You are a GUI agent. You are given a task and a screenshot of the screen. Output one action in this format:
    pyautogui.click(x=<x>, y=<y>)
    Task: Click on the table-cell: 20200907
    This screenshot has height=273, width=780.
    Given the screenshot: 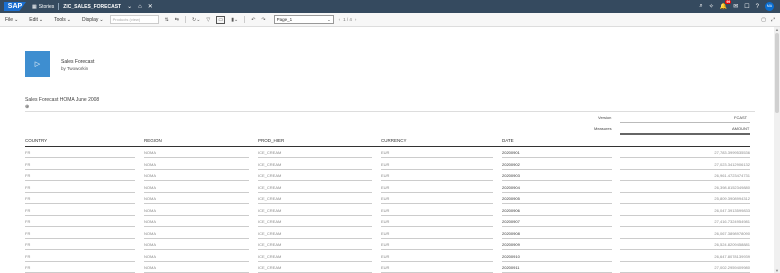 What is the action you would take?
    pyautogui.click(x=511, y=221)
    